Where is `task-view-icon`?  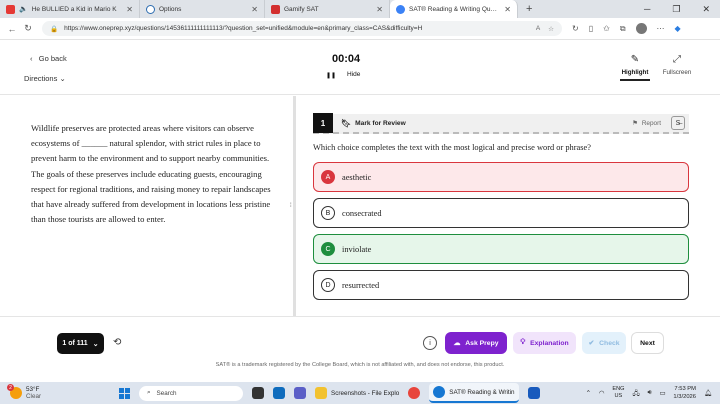
task-view-icon is located at coordinates (258, 393).